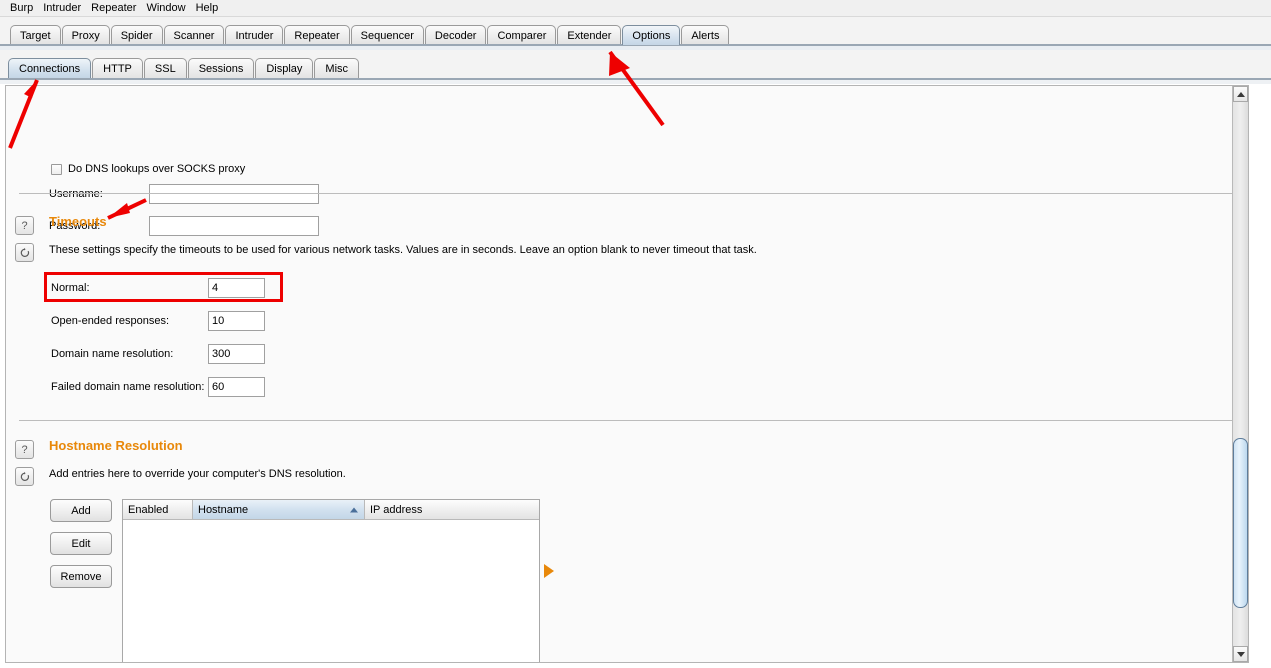 The width and height of the screenshot is (1271, 668). I want to click on tab-sequencer: Sequencer, so click(387, 35).